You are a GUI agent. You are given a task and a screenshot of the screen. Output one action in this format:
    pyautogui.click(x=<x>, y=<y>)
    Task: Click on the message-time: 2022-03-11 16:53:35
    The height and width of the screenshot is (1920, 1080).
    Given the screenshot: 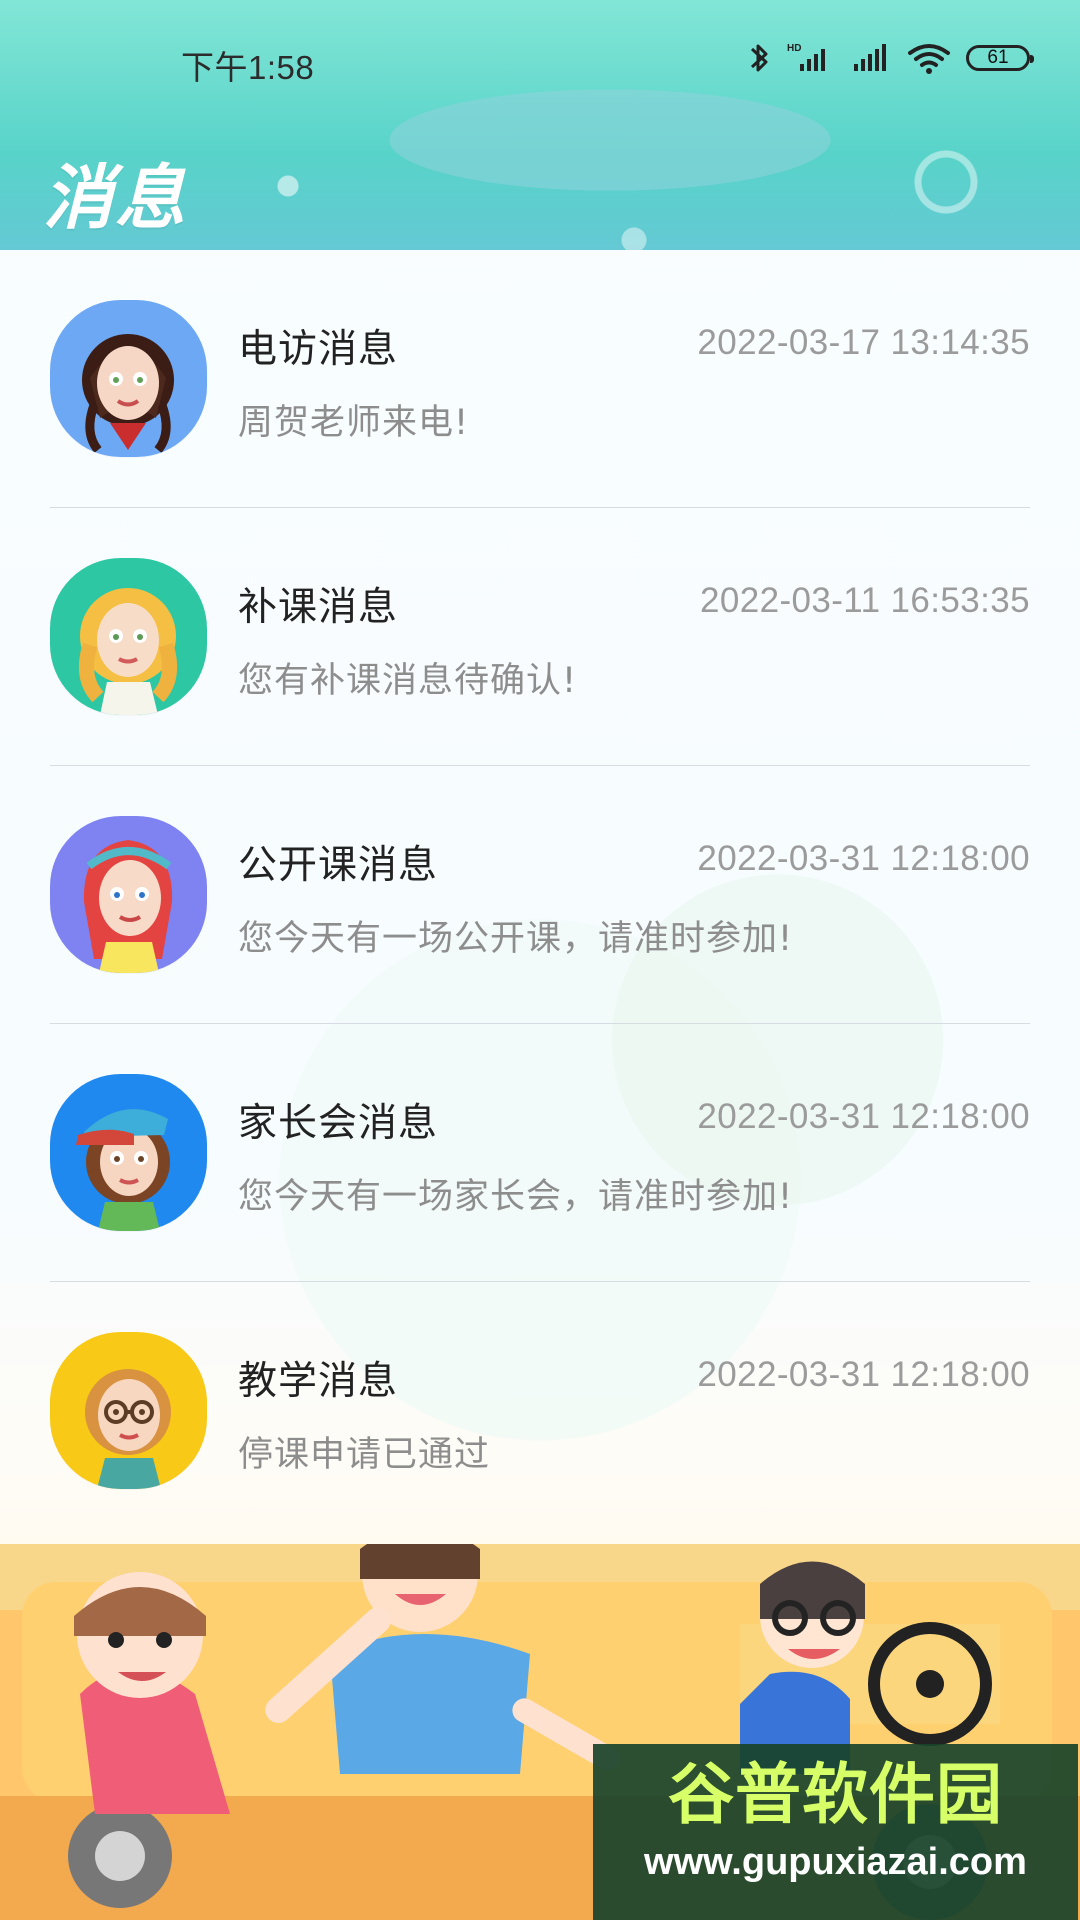 What is the action you would take?
    pyautogui.click(x=865, y=600)
    